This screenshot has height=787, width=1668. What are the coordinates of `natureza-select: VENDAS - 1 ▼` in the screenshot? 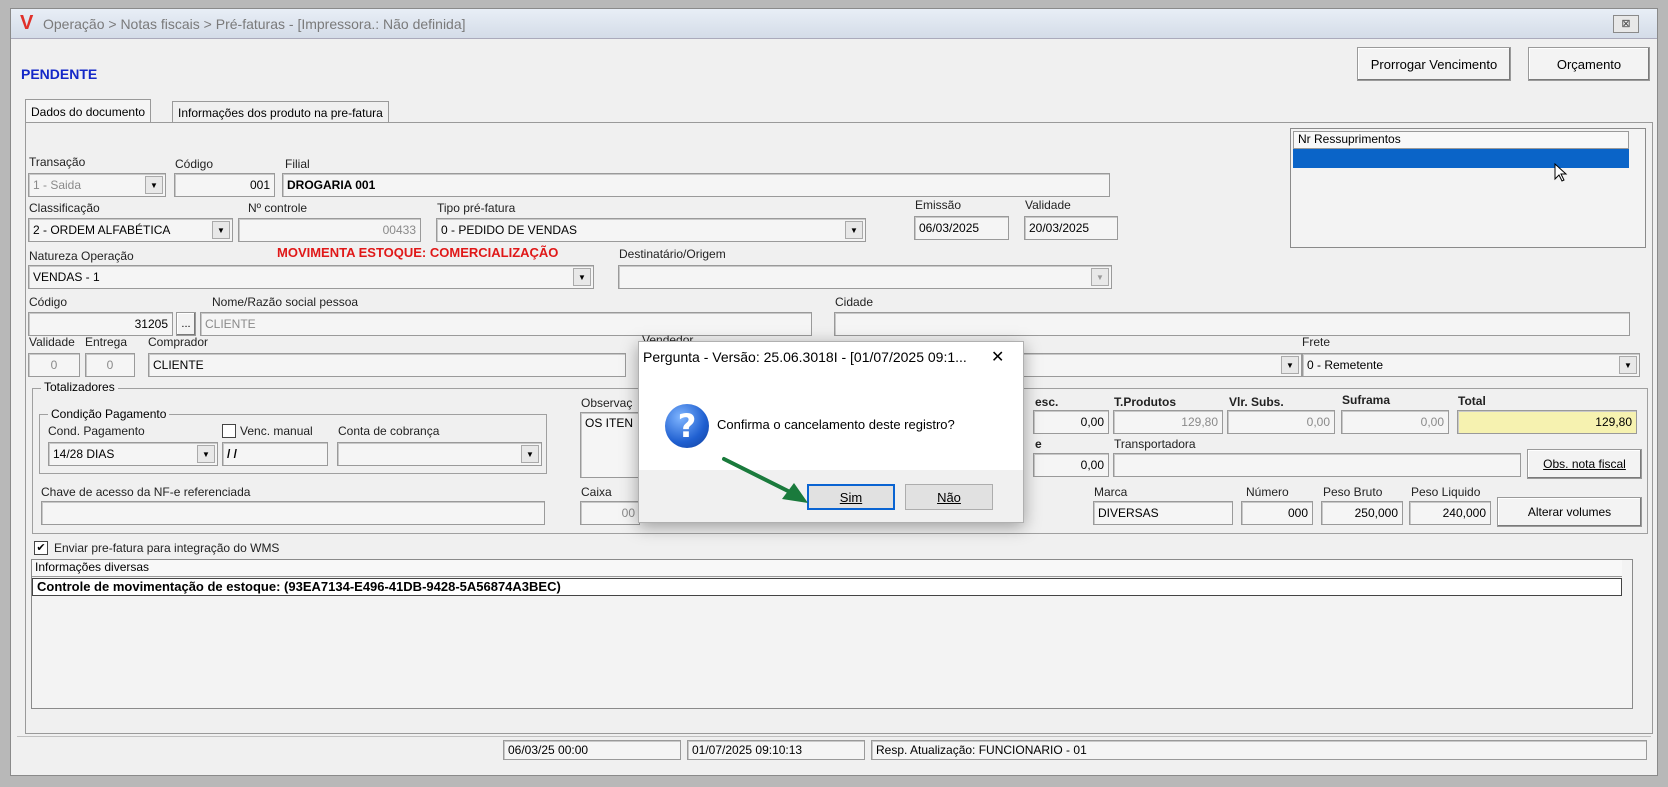 It's located at (311, 277).